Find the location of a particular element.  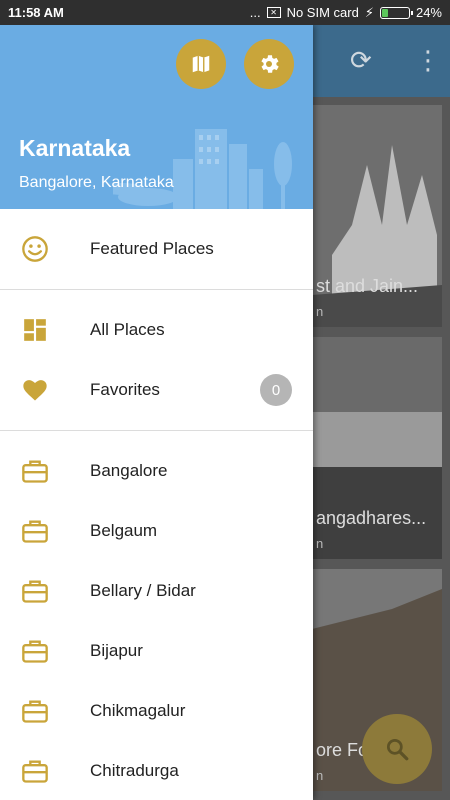

menu-item-city: Bijapur is located at coordinates (156, 651).